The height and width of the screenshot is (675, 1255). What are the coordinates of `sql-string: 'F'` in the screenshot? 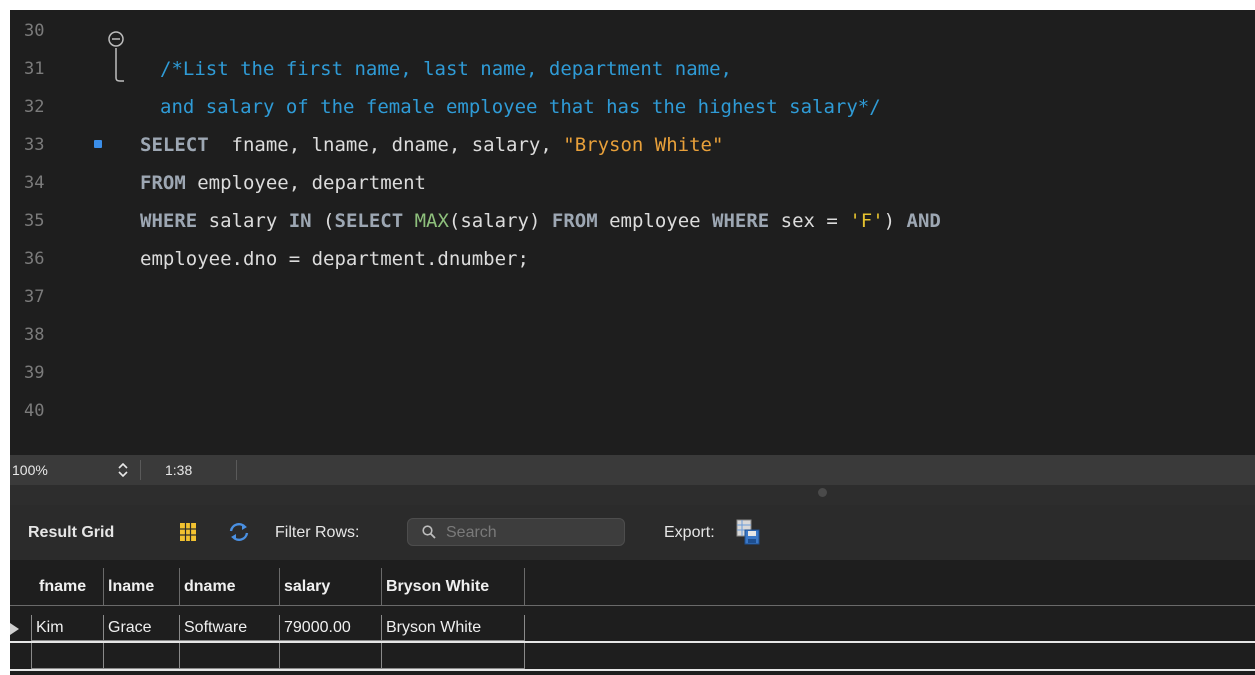 It's located at (866, 221).